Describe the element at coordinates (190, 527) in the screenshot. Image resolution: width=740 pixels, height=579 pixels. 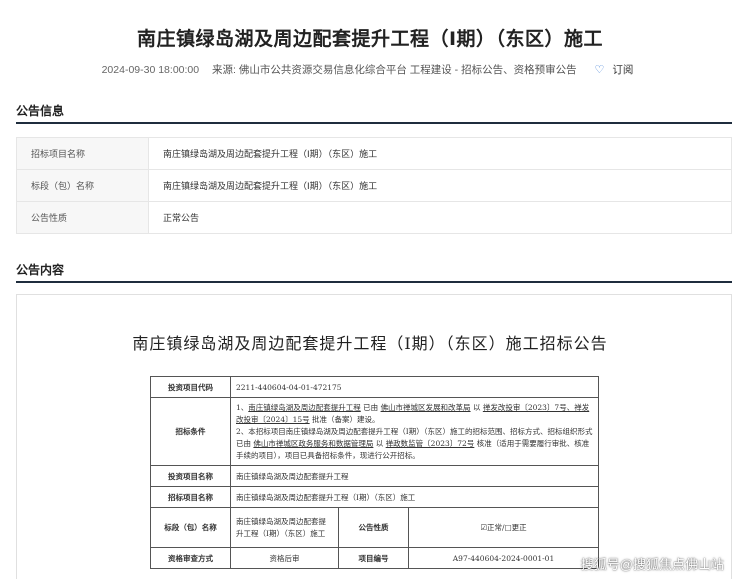
I see `cell-label: 标段（包）名称` at that location.